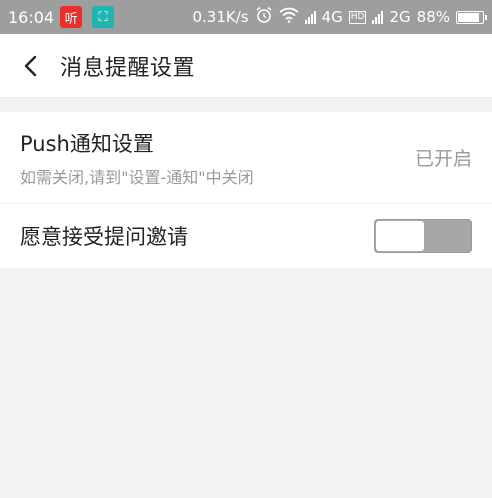 The width and height of the screenshot is (492, 498). I want to click on push-status-value: 已开启, so click(443, 159).